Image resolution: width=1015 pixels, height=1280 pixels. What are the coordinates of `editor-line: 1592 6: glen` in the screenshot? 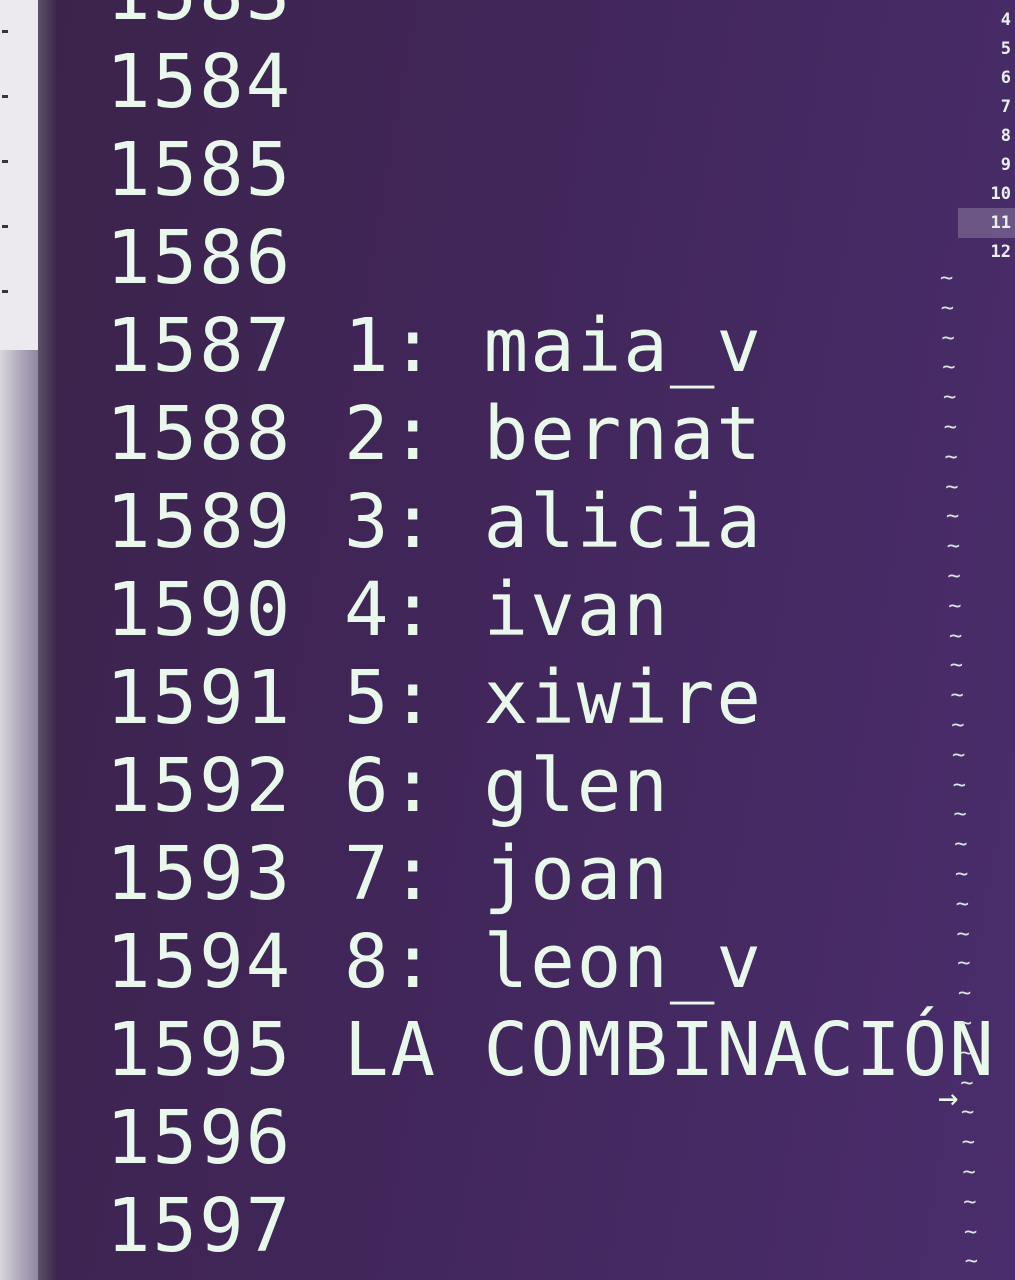 It's located at (388, 786).